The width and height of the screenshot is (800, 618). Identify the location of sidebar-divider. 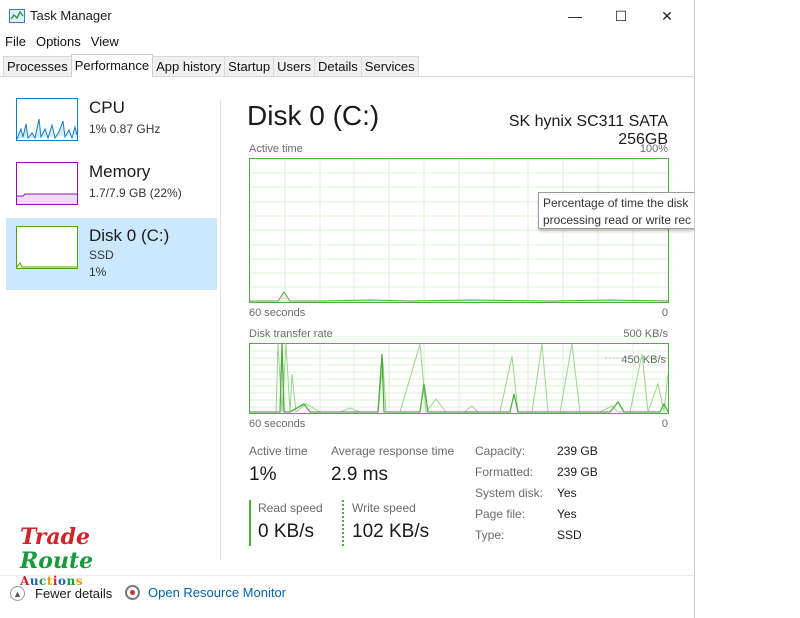
(220, 330).